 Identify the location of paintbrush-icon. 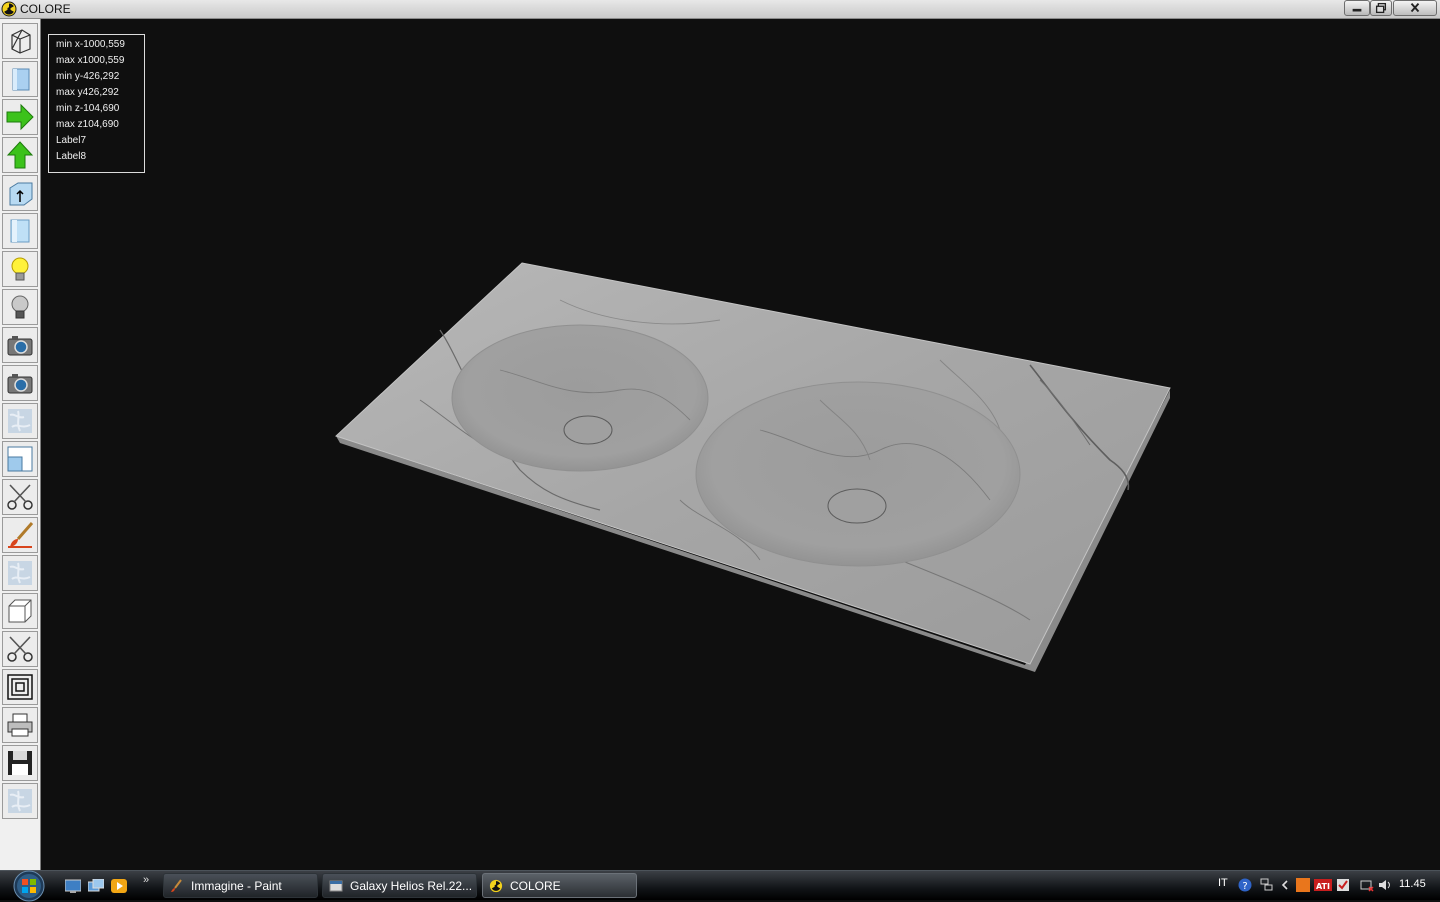
(21, 535).